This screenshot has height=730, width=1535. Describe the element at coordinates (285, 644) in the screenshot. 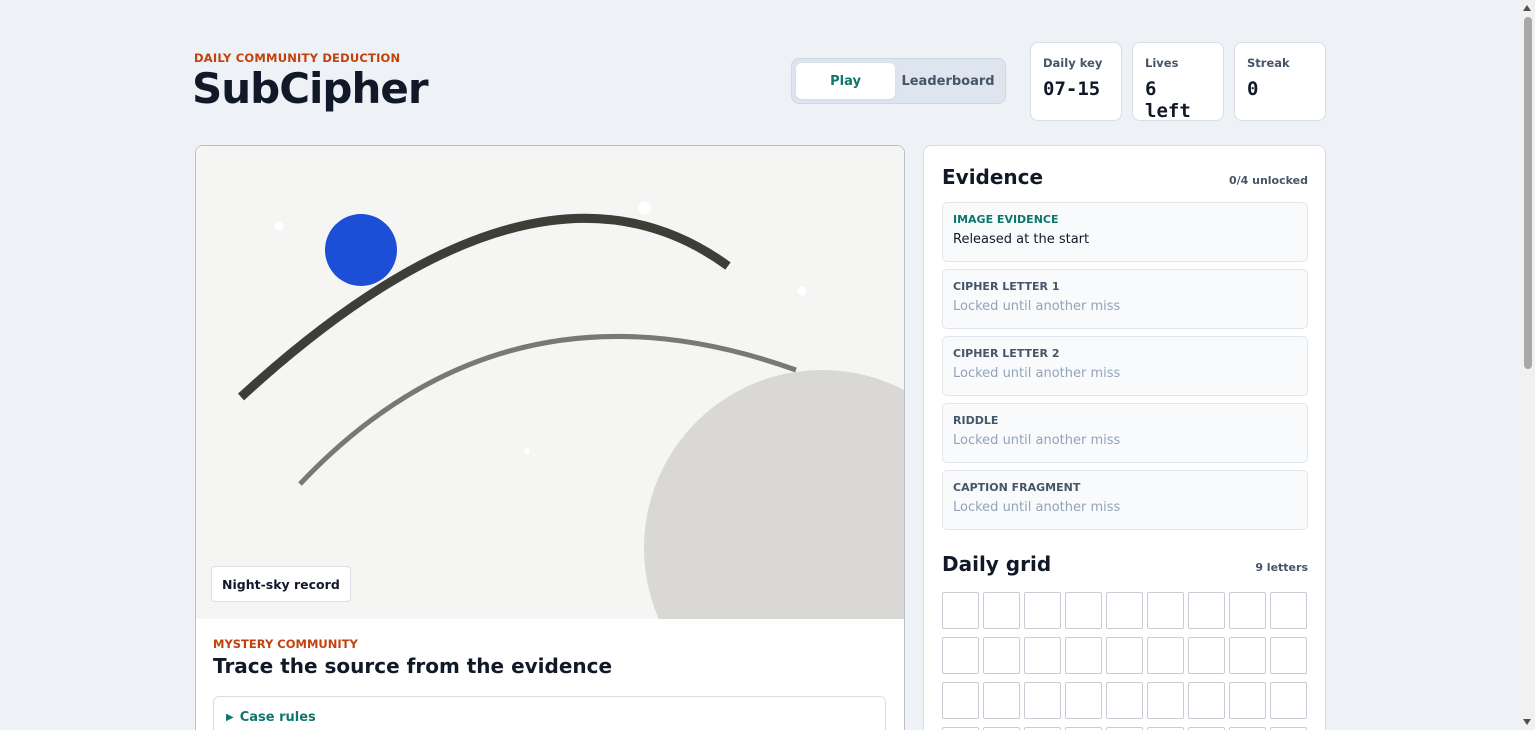

I see `mystery-label: MYSTERY COMMUNITY` at that location.